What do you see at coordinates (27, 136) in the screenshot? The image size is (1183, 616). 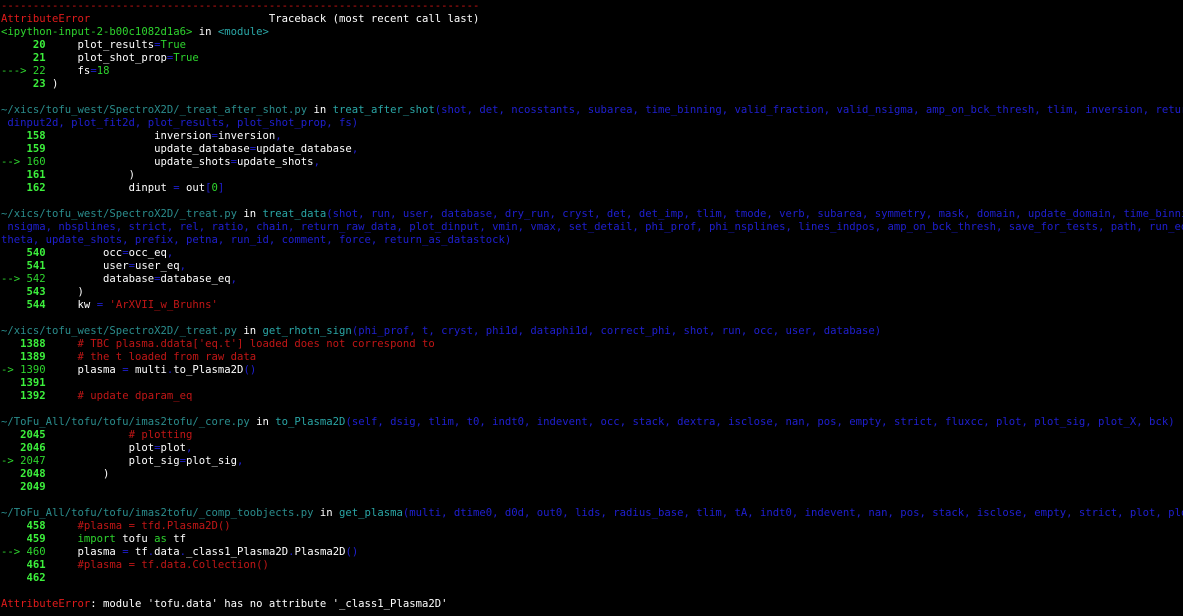 I see `text-segment: 158` at bounding box center [27, 136].